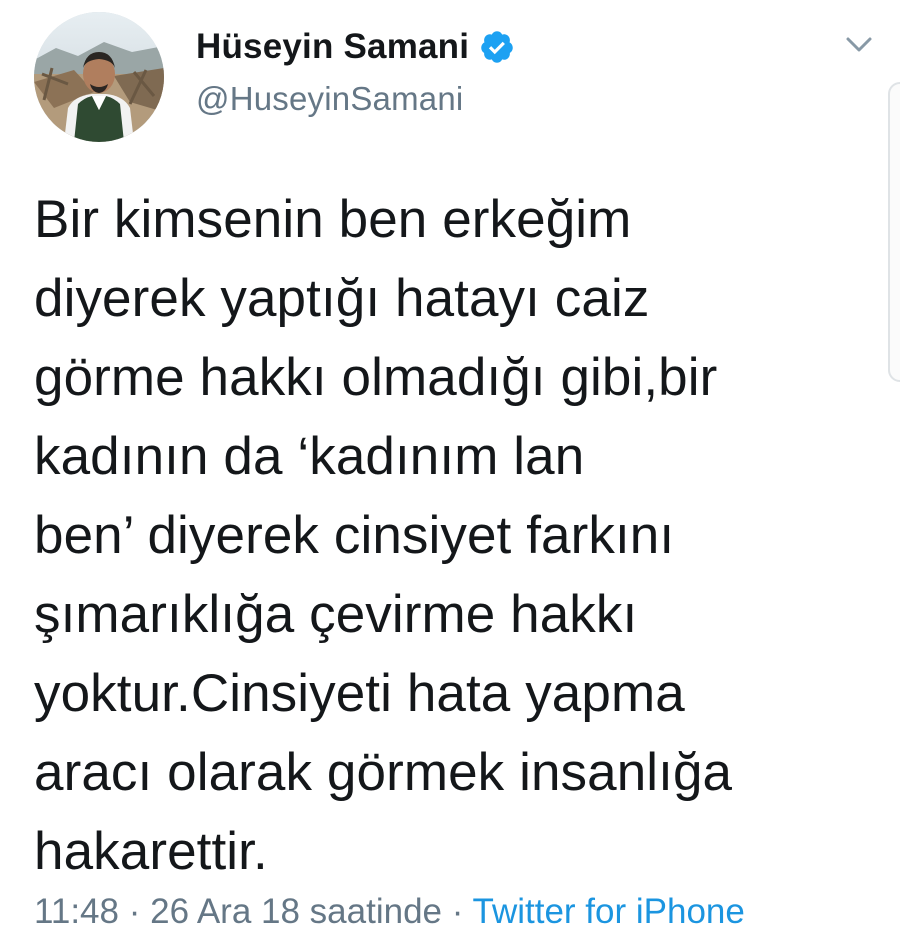 This screenshot has height=952, width=900. I want to click on chevron-down-icon, so click(859, 44).